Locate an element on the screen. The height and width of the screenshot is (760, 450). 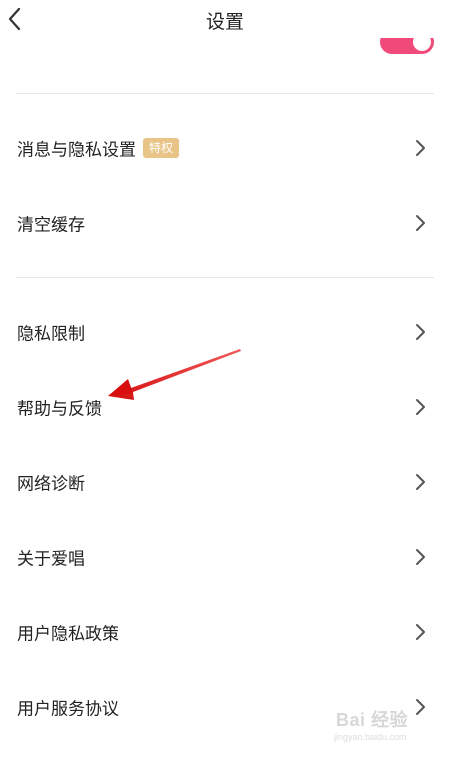
row-label: 关于爱唱 is located at coordinates (51, 559).